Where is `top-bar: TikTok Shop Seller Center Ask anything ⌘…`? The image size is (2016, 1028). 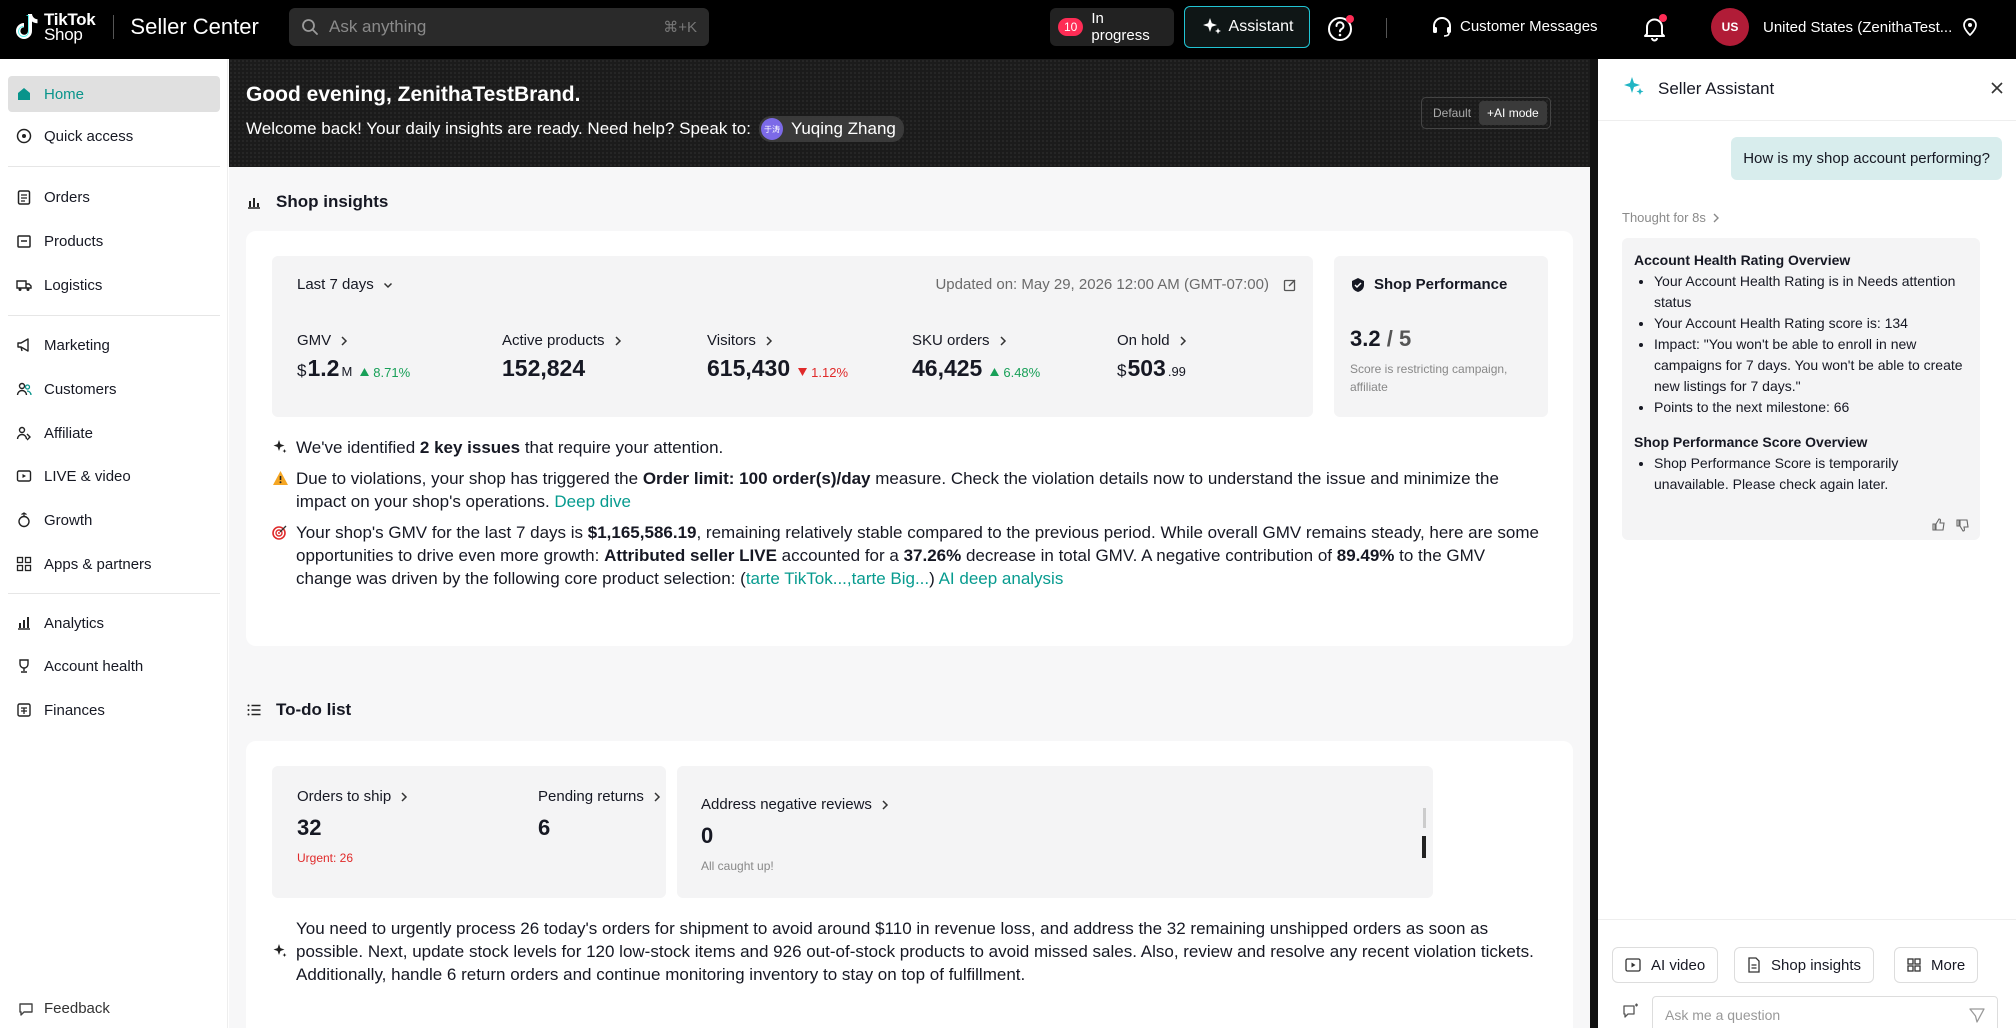 top-bar: TikTok Shop Seller Center Ask anything ⌘… is located at coordinates (1008, 29).